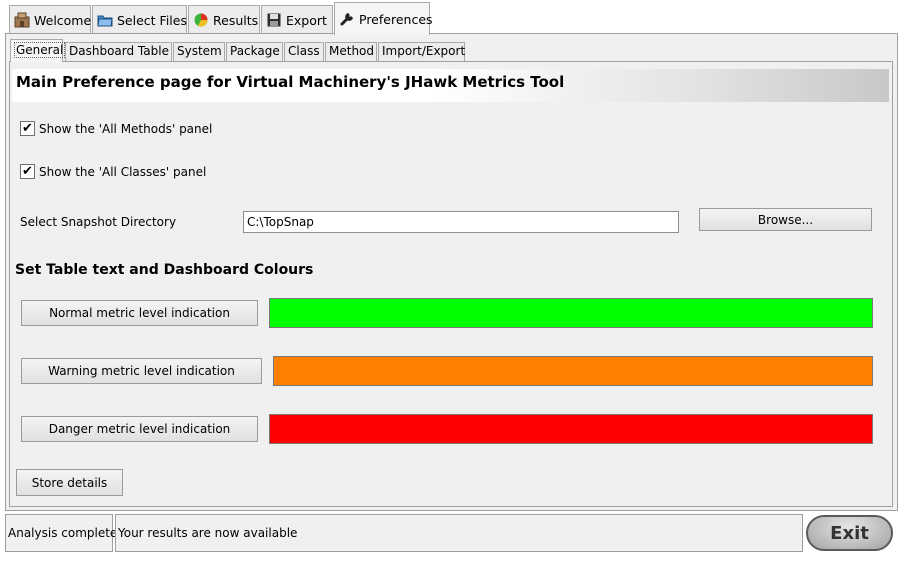 This screenshot has width=906, height=561. What do you see at coordinates (141, 371) in the screenshot?
I see `warning-colour-button: Warning metric level indication` at bounding box center [141, 371].